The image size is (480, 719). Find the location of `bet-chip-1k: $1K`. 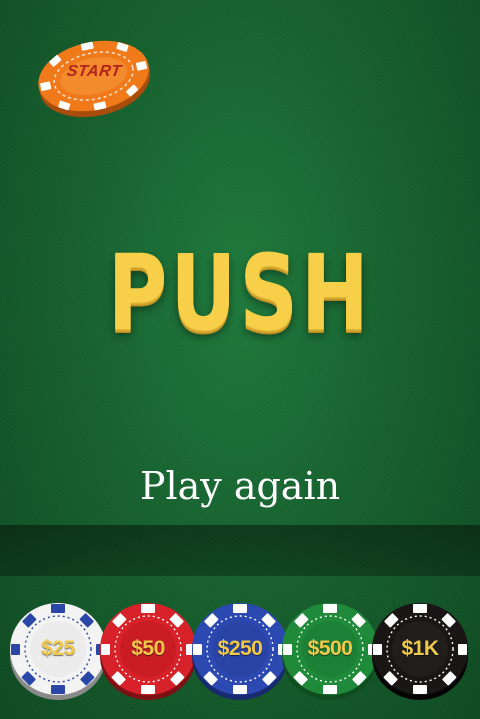

bet-chip-1k: $1K is located at coordinates (420, 649).